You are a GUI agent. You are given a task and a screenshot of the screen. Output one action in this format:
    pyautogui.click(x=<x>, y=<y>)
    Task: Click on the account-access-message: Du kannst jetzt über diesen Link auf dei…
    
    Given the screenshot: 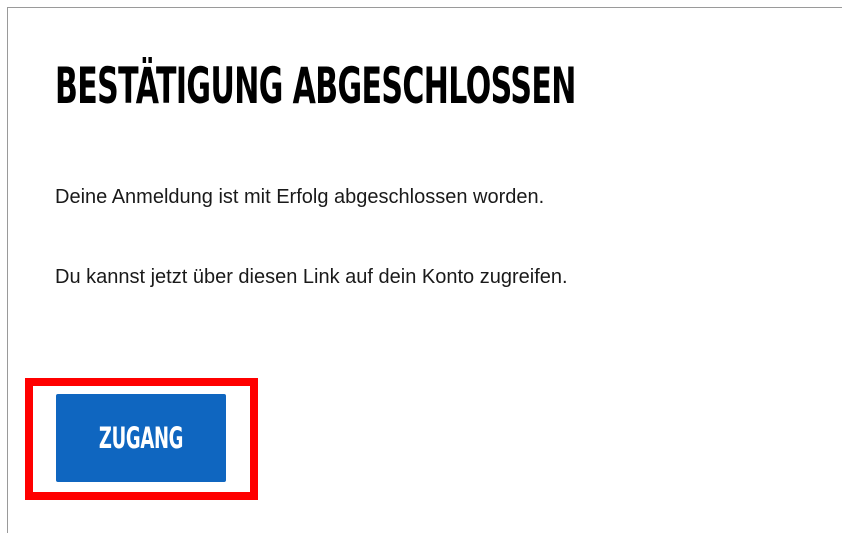 What is the action you would take?
    pyautogui.click(x=311, y=277)
    